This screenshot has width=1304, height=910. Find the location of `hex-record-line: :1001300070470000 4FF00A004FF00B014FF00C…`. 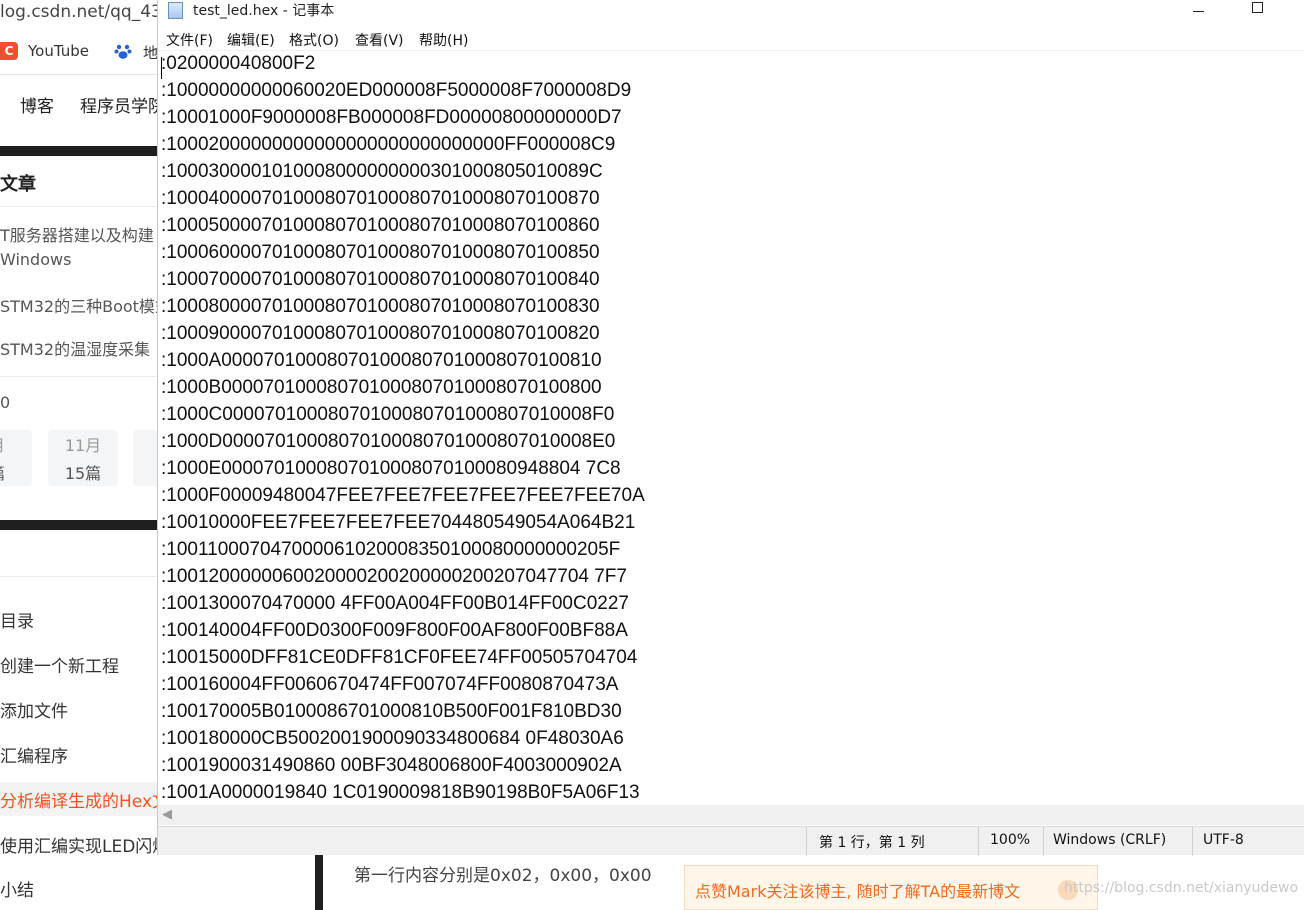

hex-record-line: :1001300070470000 4FF00A004FF00B014FF00C… is located at coordinates (395, 603).